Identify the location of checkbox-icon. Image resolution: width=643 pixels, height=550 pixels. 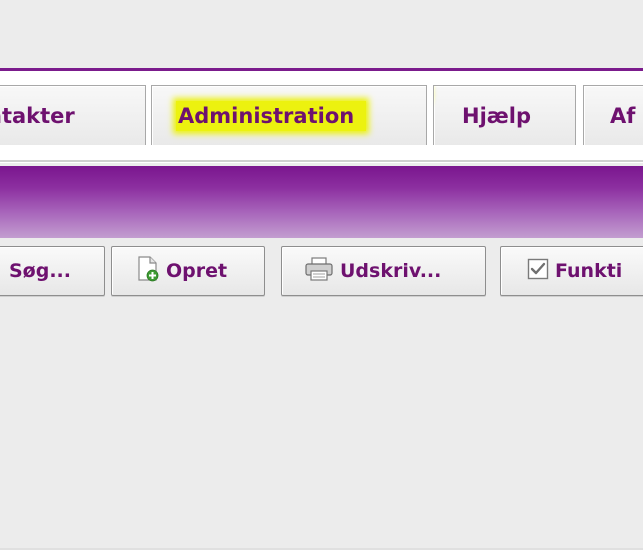
(538, 271).